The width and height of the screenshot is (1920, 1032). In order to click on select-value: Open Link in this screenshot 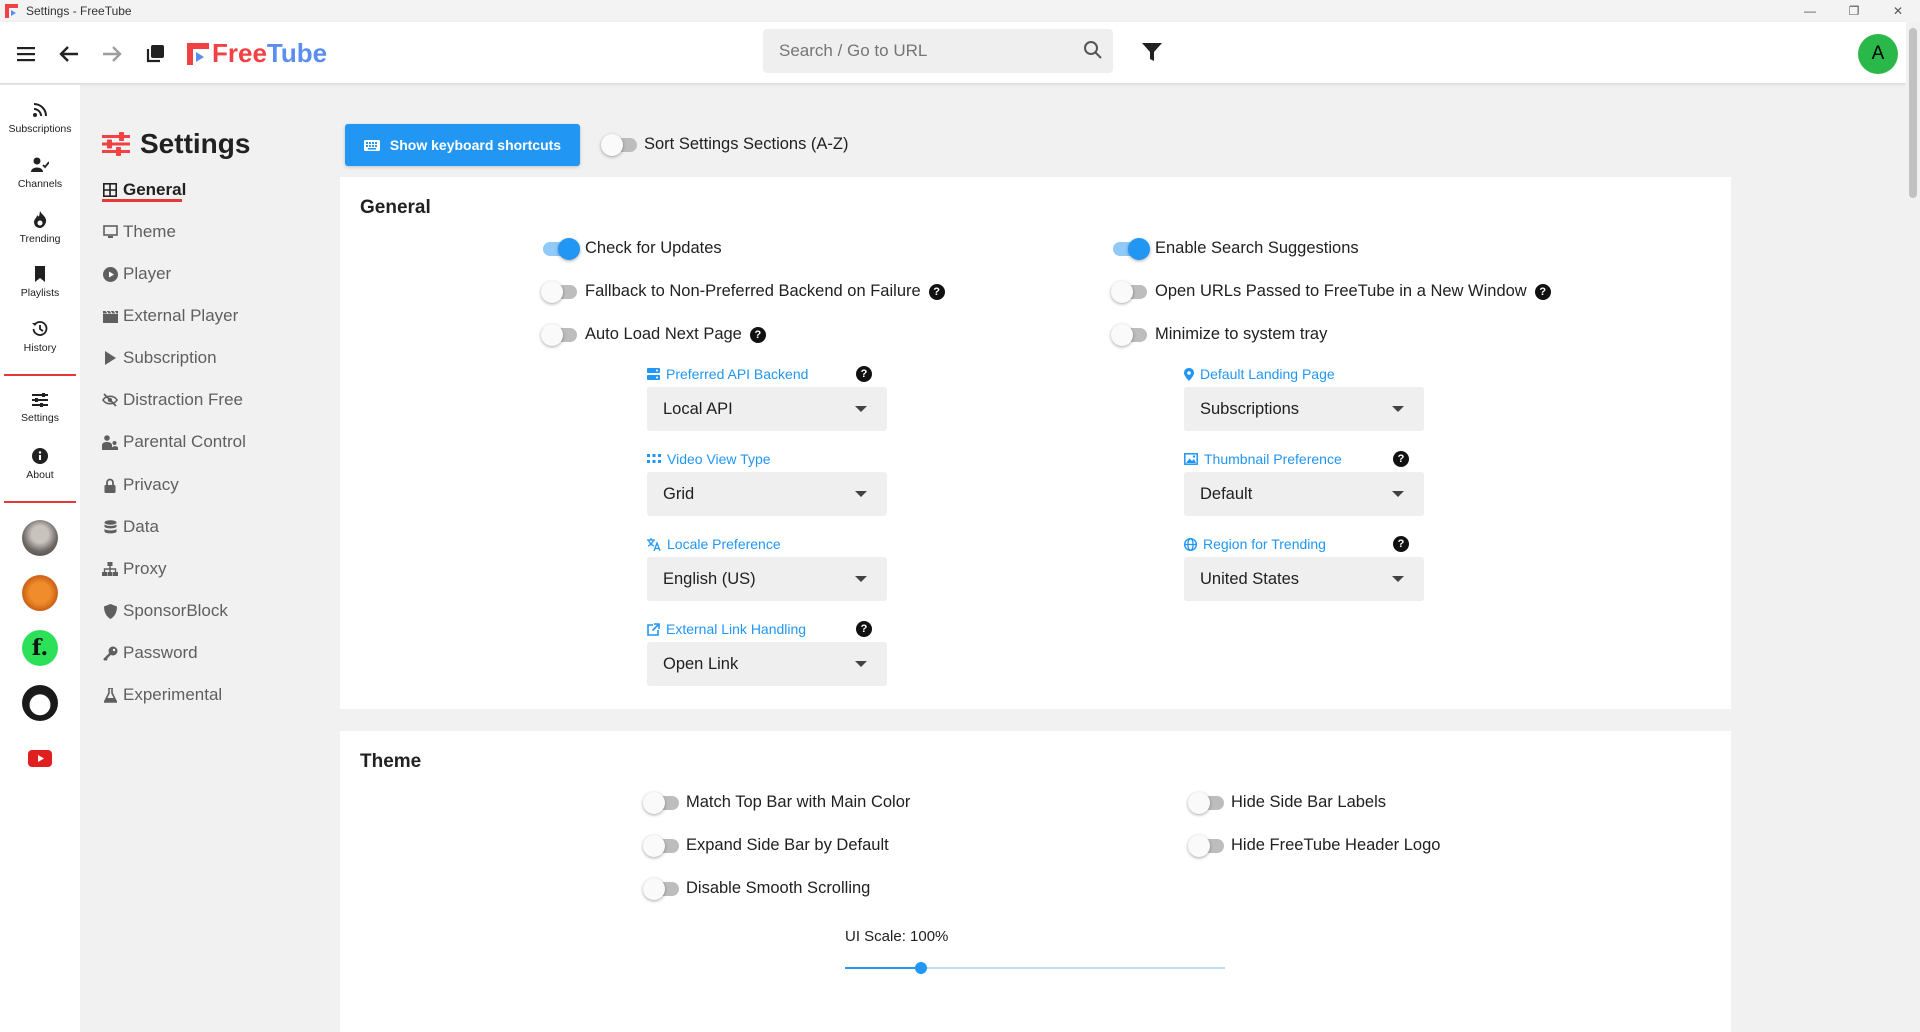, I will do `click(701, 663)`.